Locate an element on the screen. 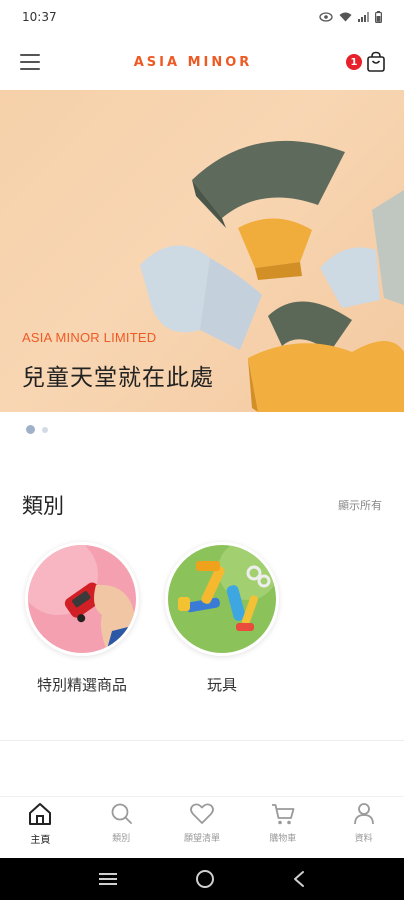 Image resolution: width=404 pixels, height=900 pixels. carousel-dot-active is located at coordinates (30, 429).